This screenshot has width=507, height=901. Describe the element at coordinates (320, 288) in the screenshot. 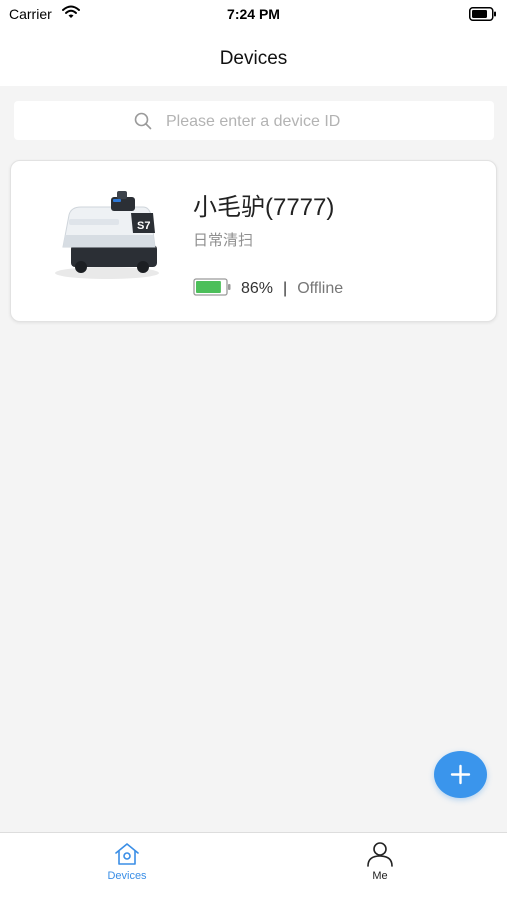

I see `device-connection-status: Offline` at that location.